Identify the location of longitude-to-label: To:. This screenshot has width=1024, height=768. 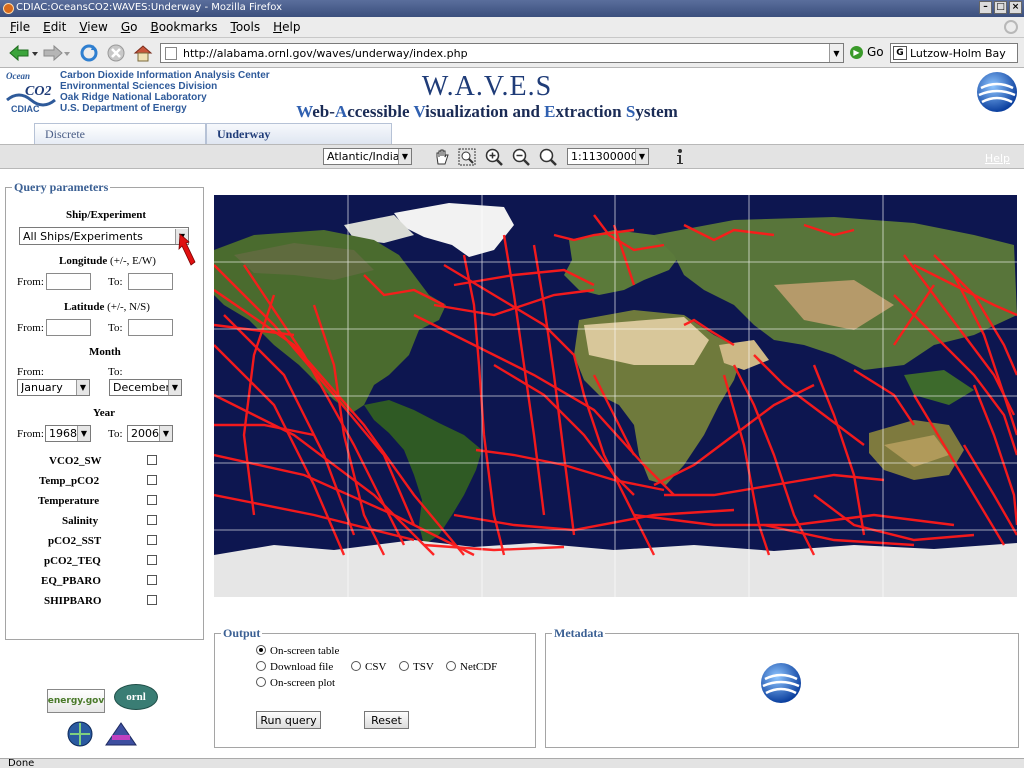
(115, 282).